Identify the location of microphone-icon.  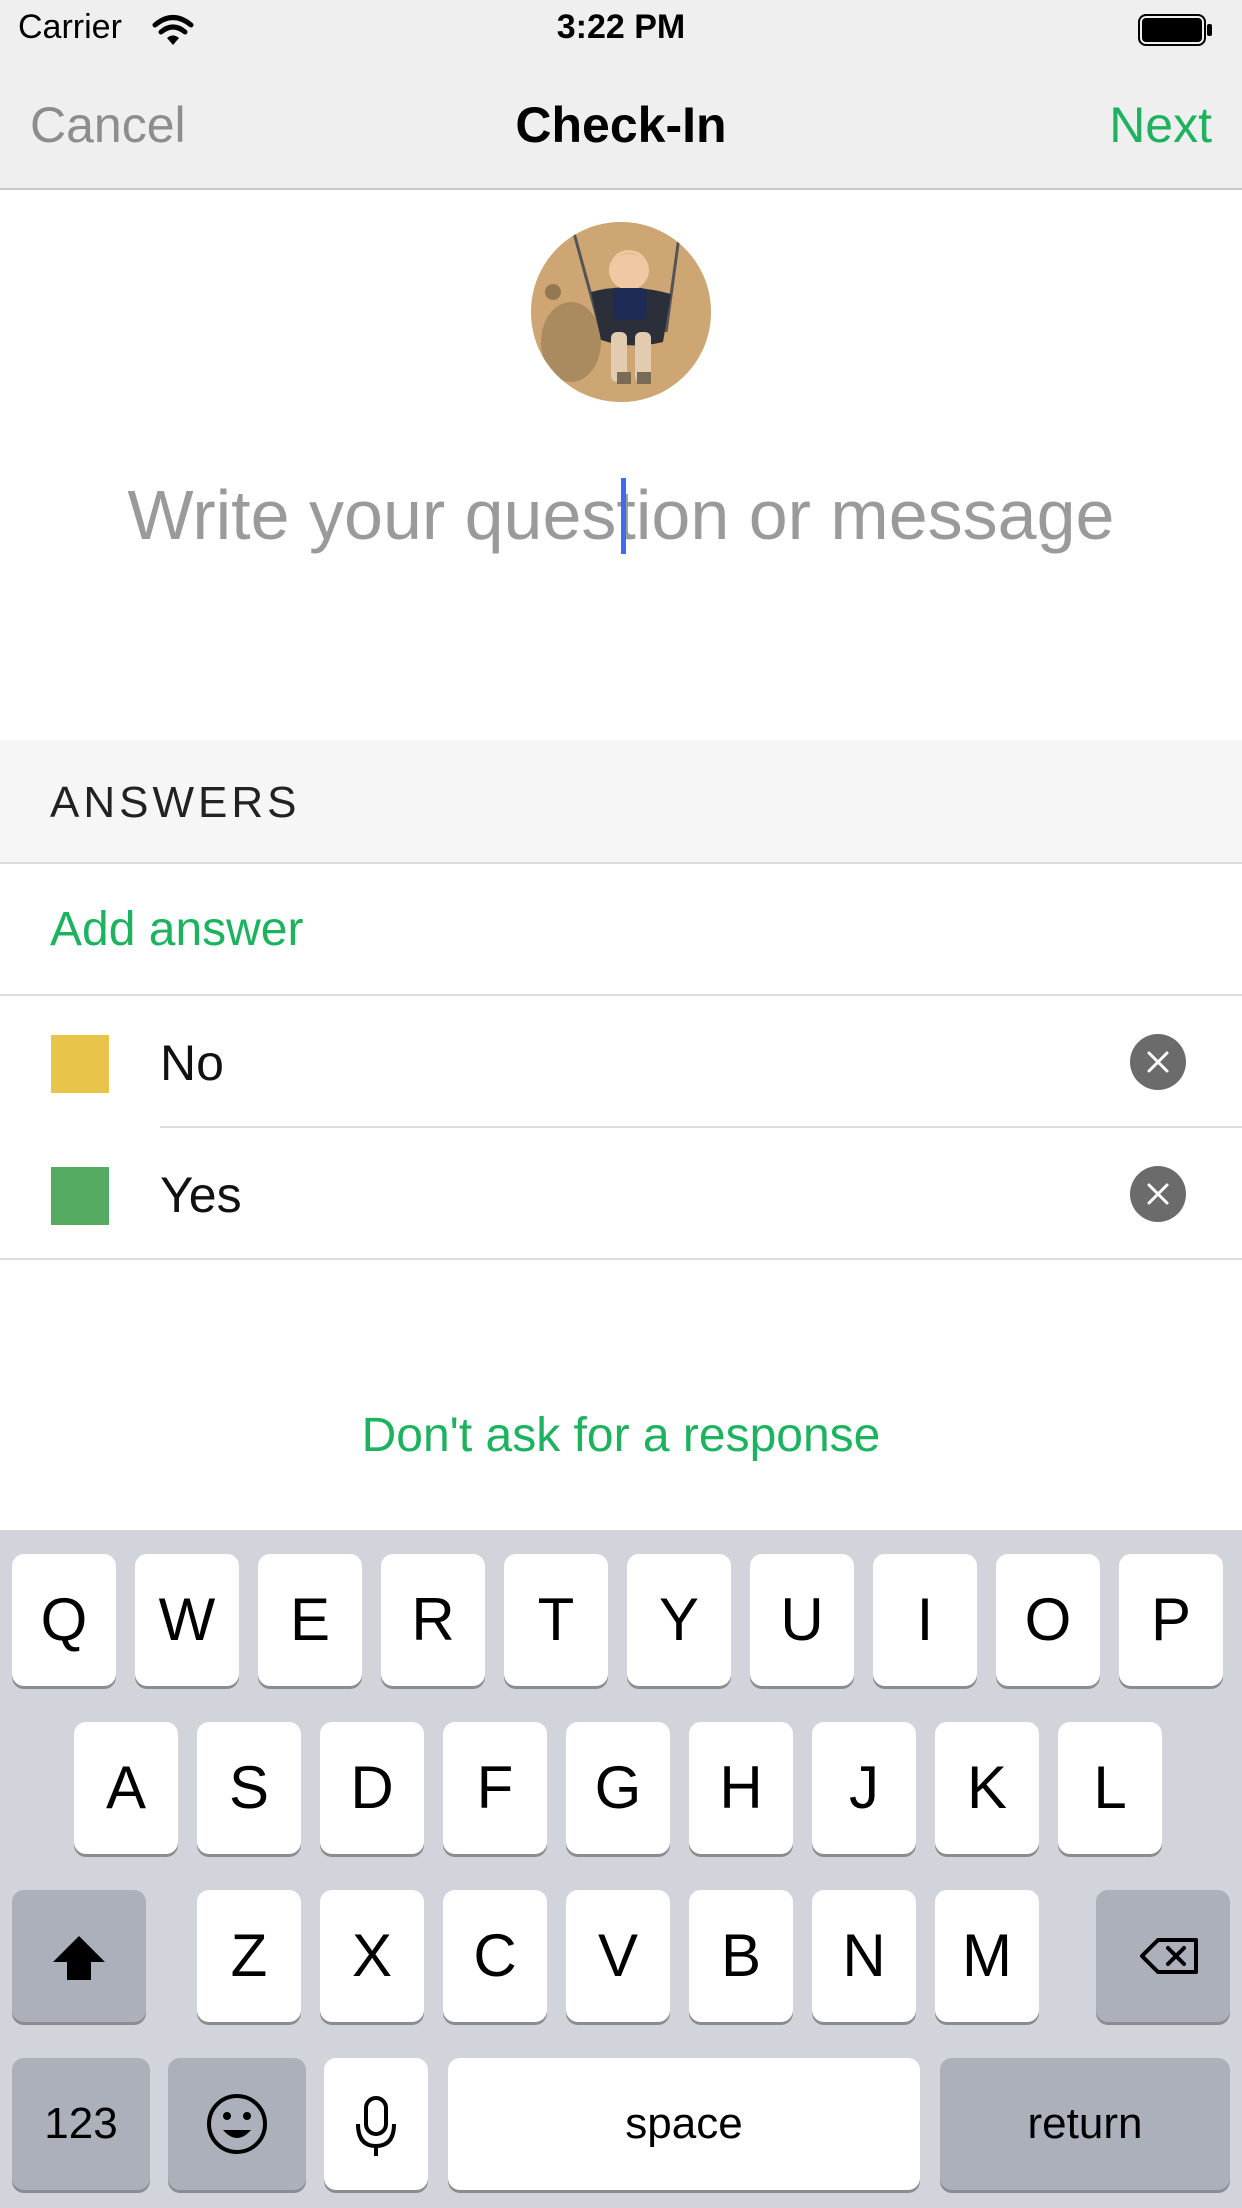
(376, 2126).